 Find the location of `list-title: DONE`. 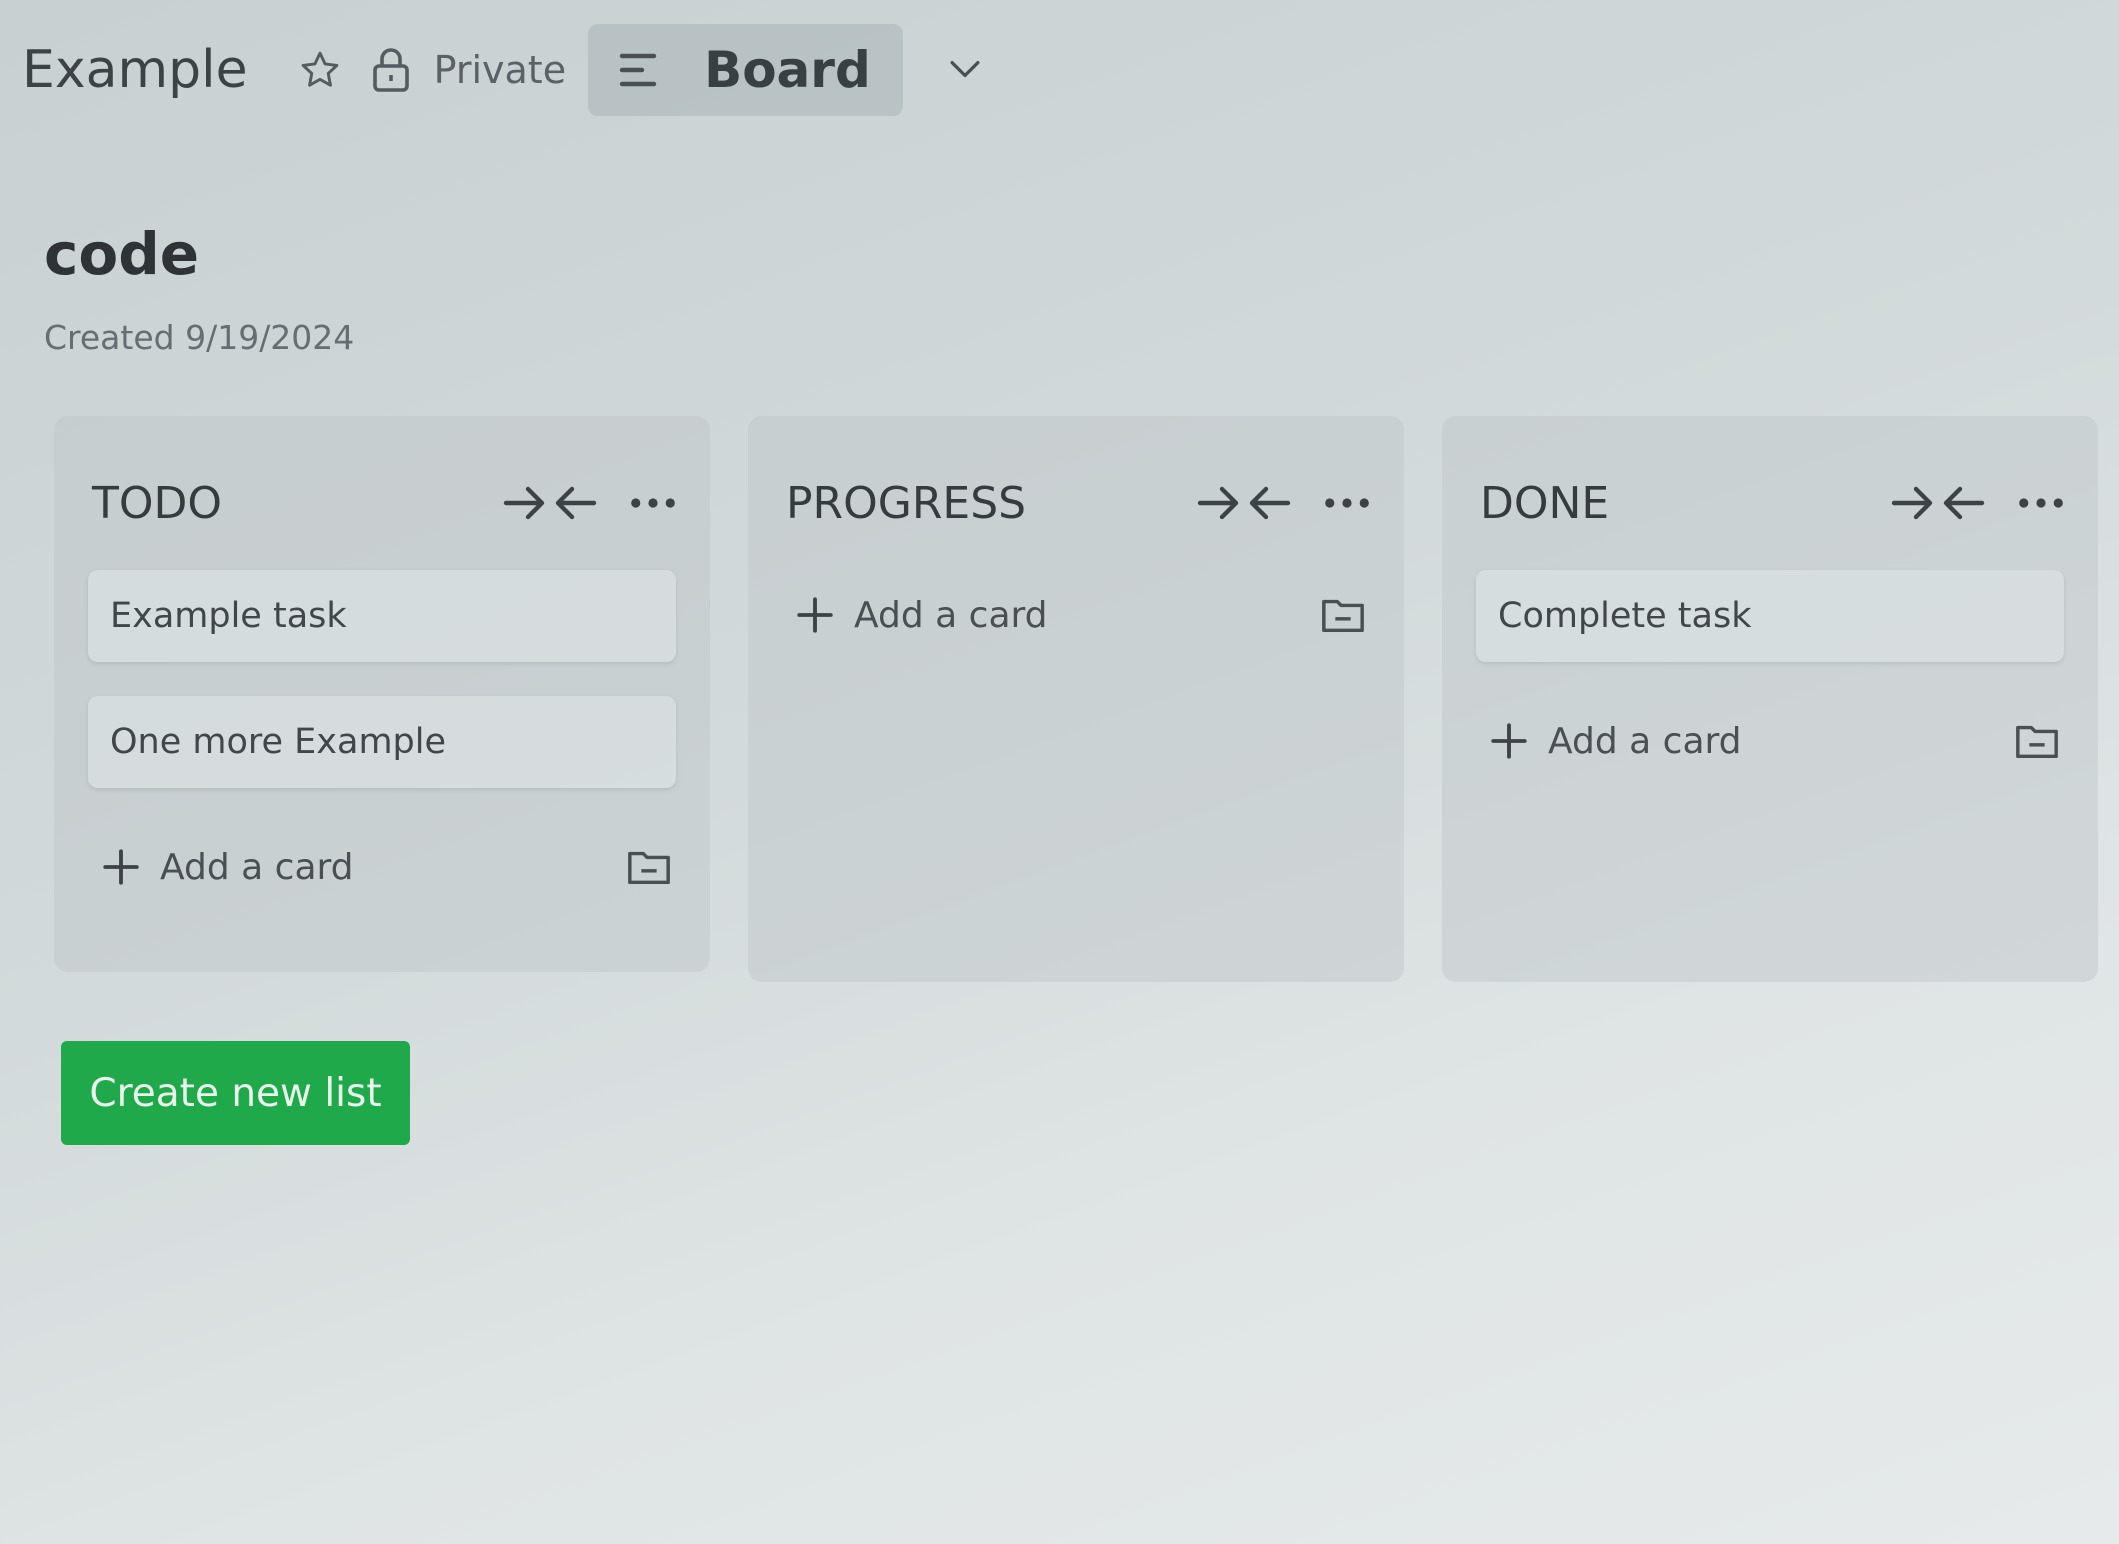

list-title: DONE is located at coordinates (1685, 503).